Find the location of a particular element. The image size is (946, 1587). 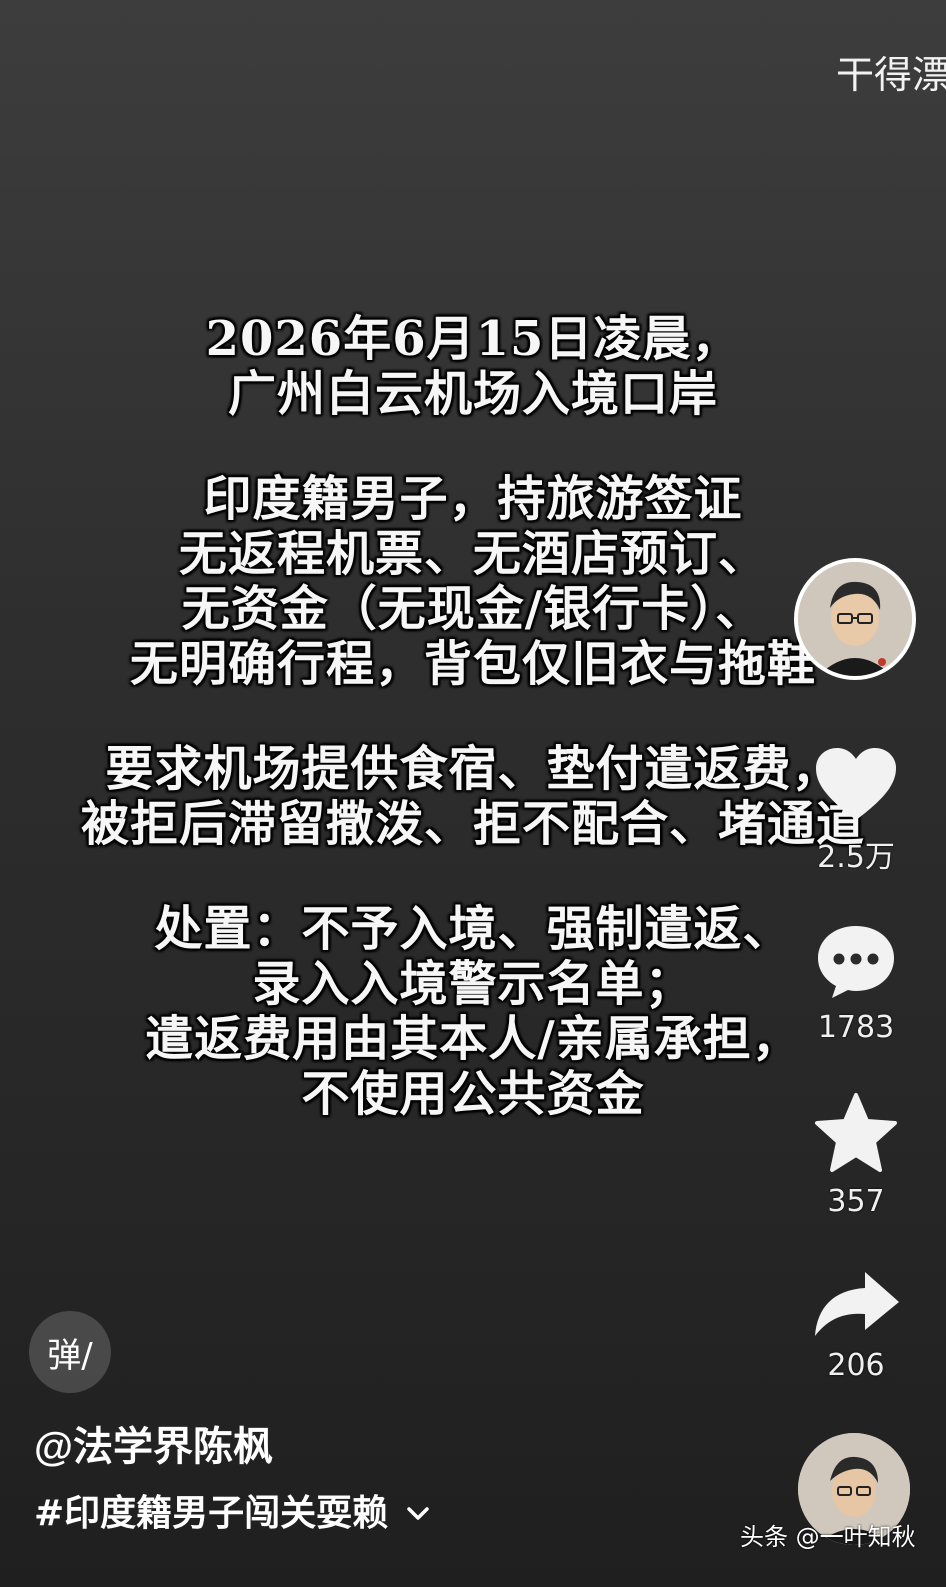

hashtag-row: #印度籍男子闯关耍赖 is located at coordinates (232, 1510).